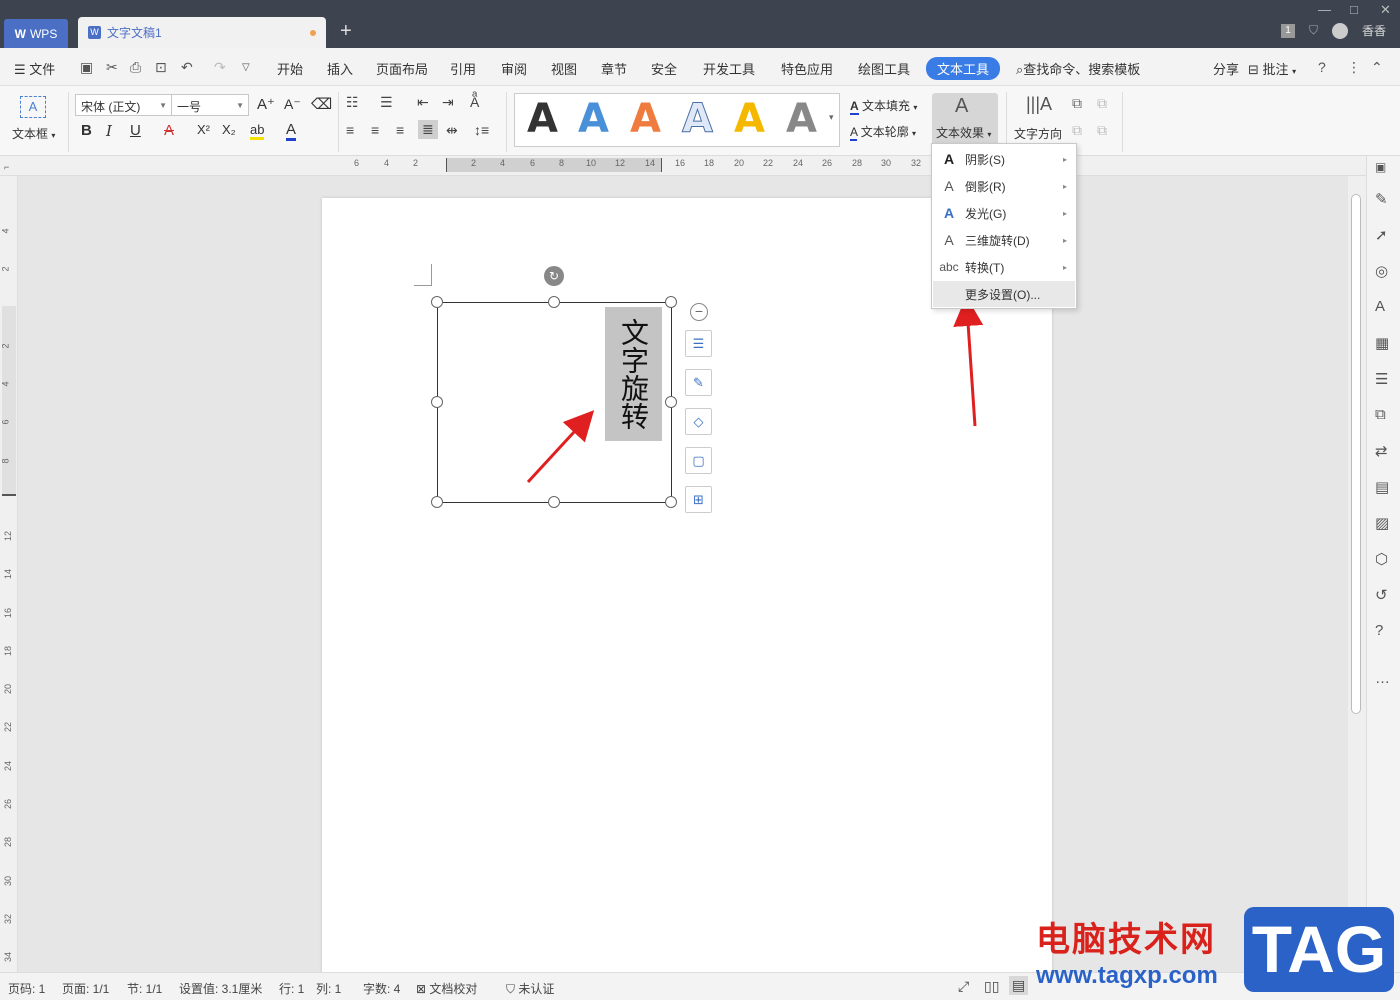 The width and height of the screenshot is (1400, 1000). What do you see at coordinates (1380, 306) in the screenshot?
I see `text-style-icon: A` at bounding box center [1380, 306].